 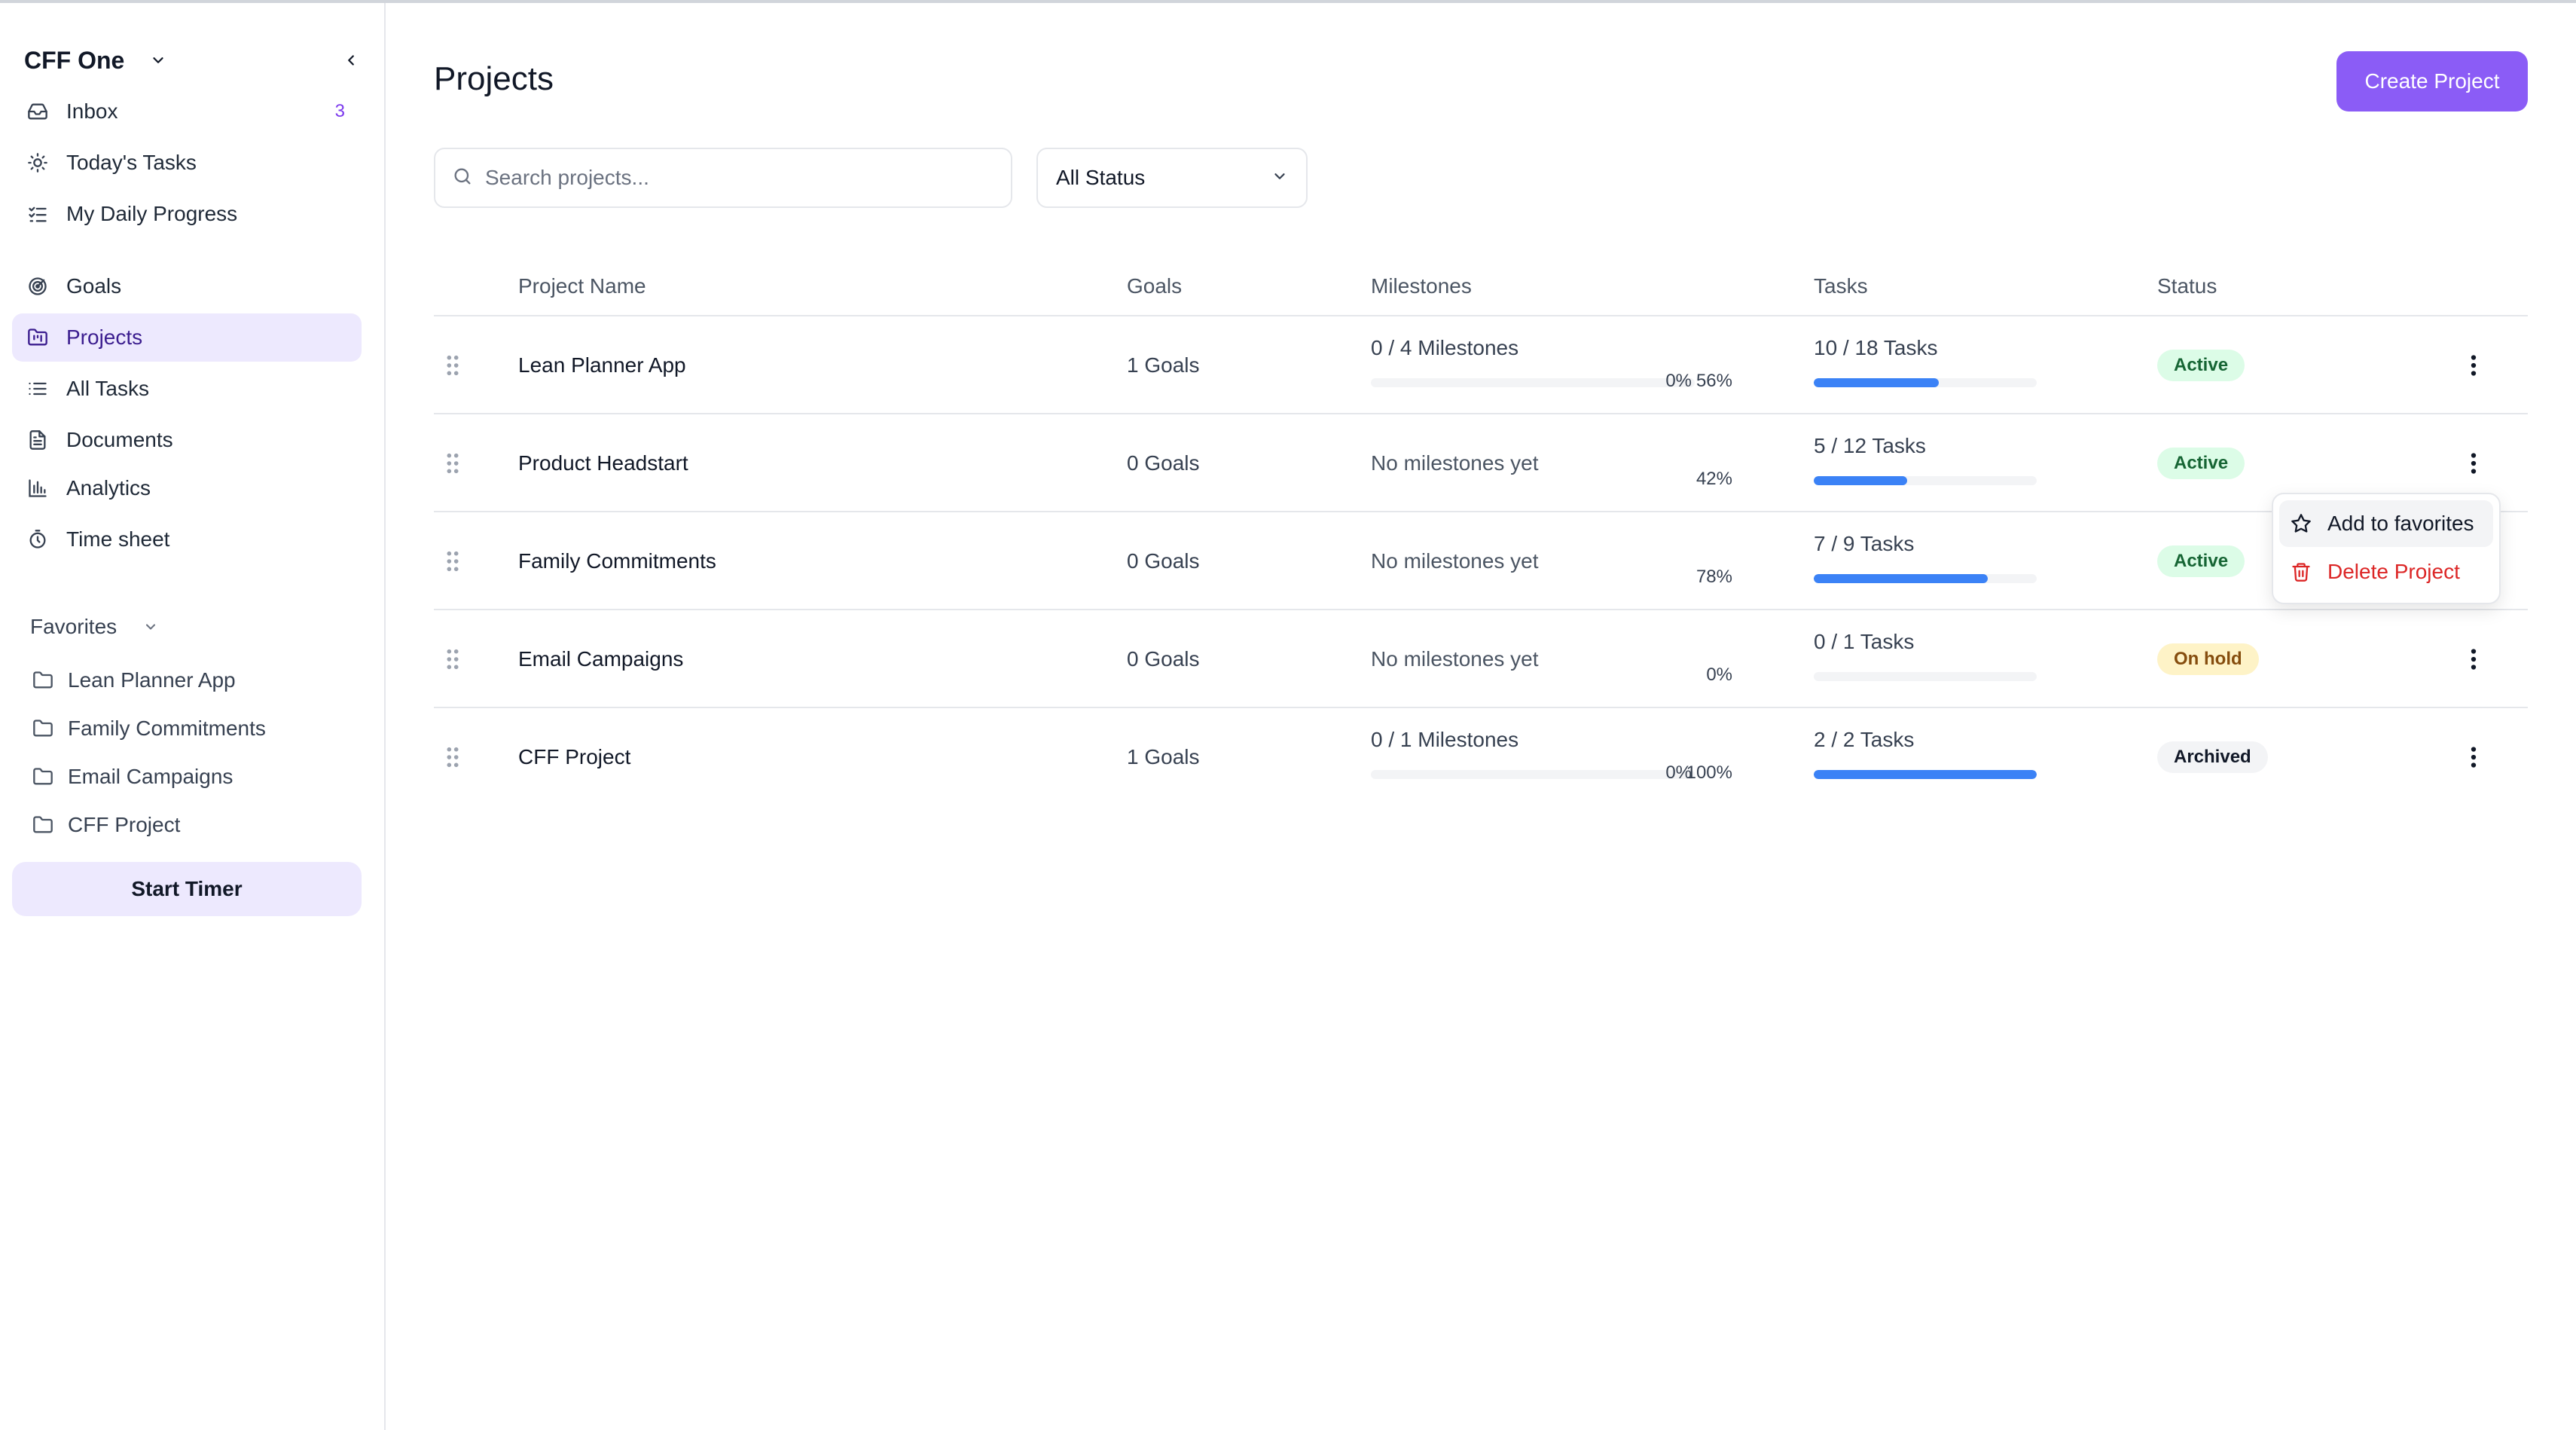 I want to click on tasks-percent: 0%, so click(x=1719, y=675).